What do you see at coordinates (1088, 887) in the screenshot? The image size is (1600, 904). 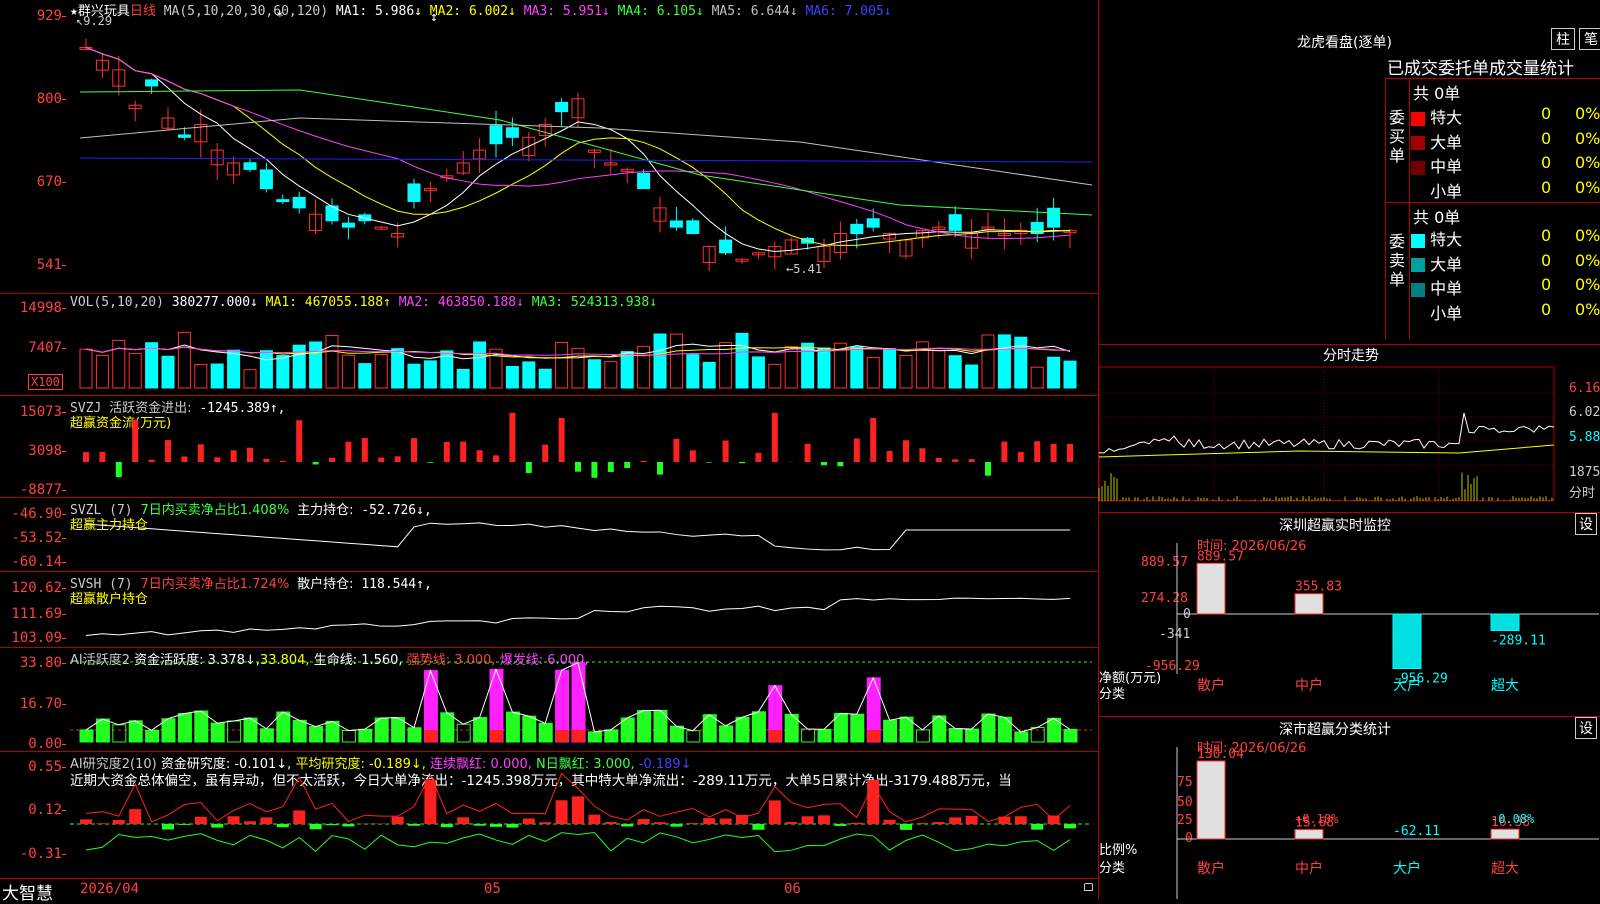 I see `lock-icon` at bounding box center [1088, 887].